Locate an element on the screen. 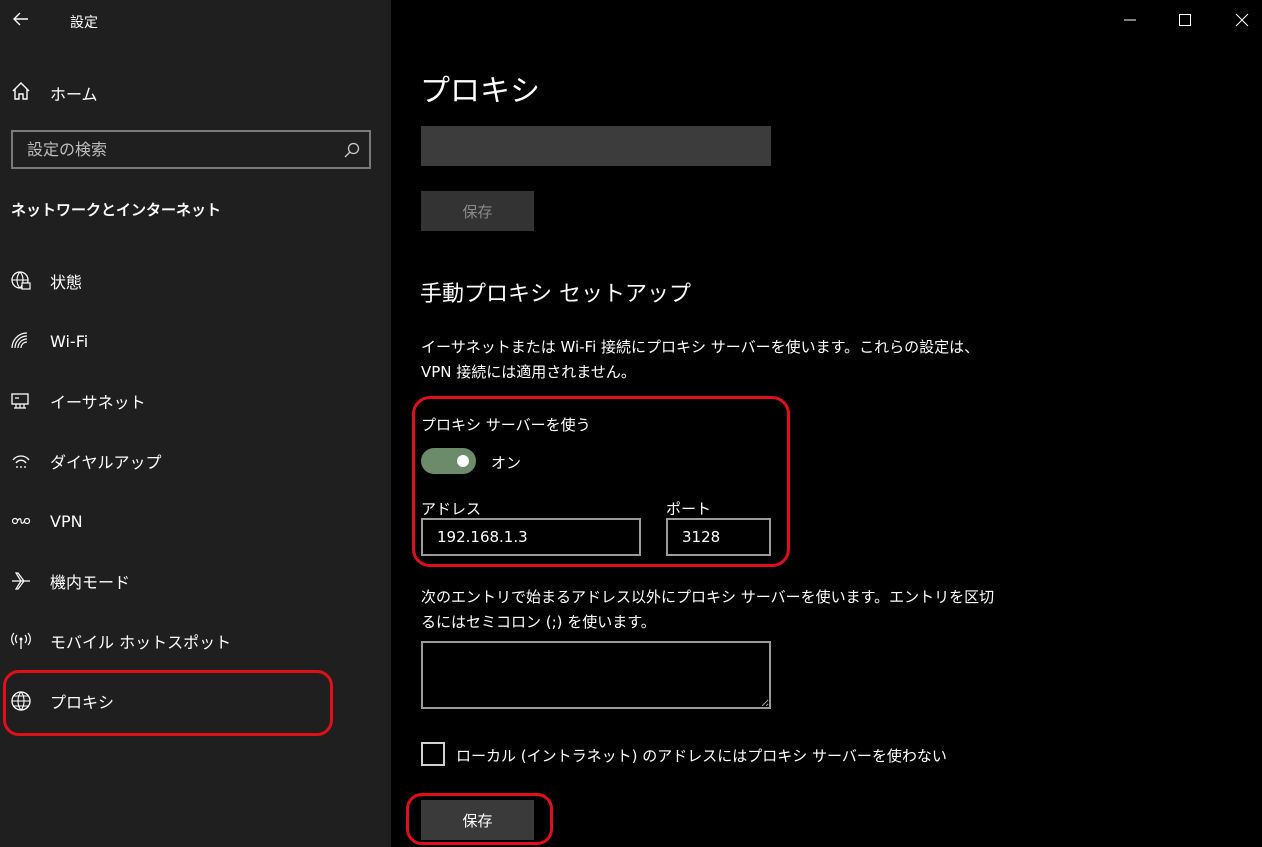 The height and width of the screenshot is (847, 1262). section-title: ネットワークとインターネット is located at coordinates (116, 210).